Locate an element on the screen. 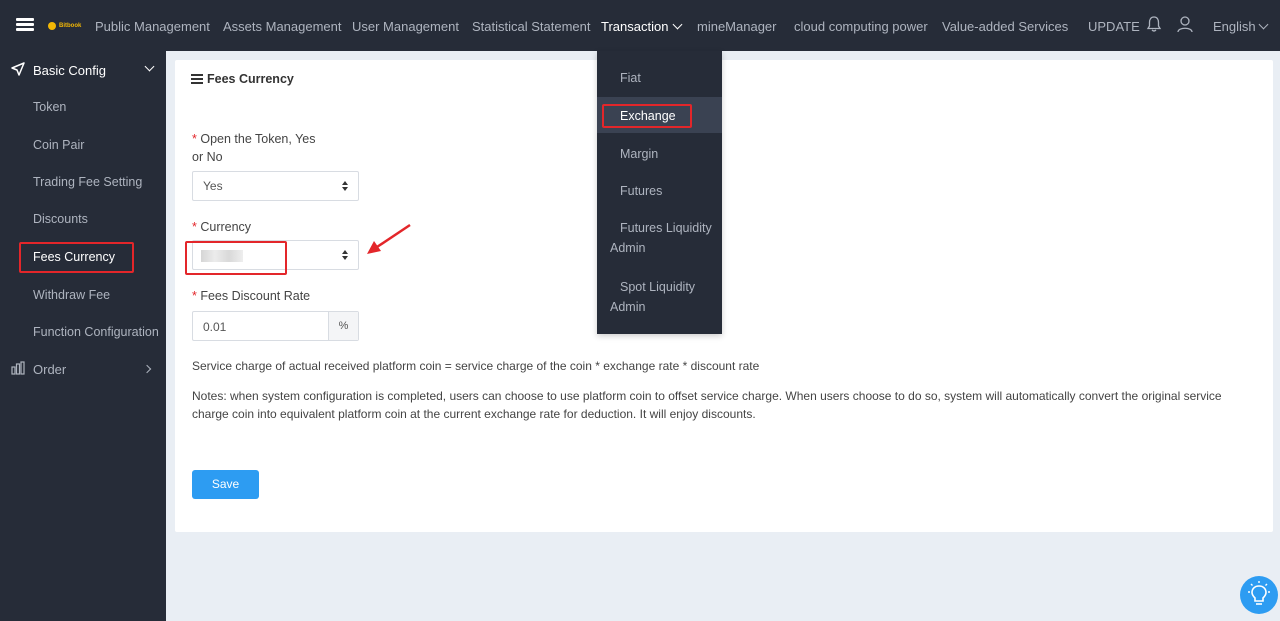 The image size is (1280, 621). menu-toggle-icon is located at coordinates (25, 25).